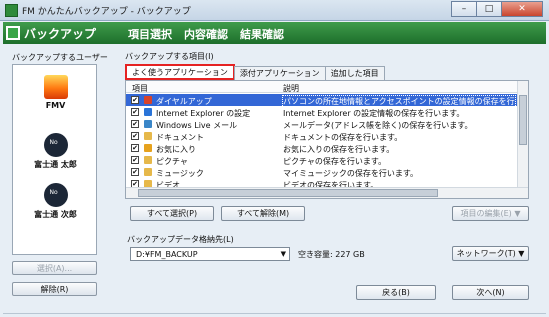 The height and width of the screenshot is (317, 549). Describe the element at coordinates (489, 9) in the screenshot. I see `maximize-button: □` at that location.